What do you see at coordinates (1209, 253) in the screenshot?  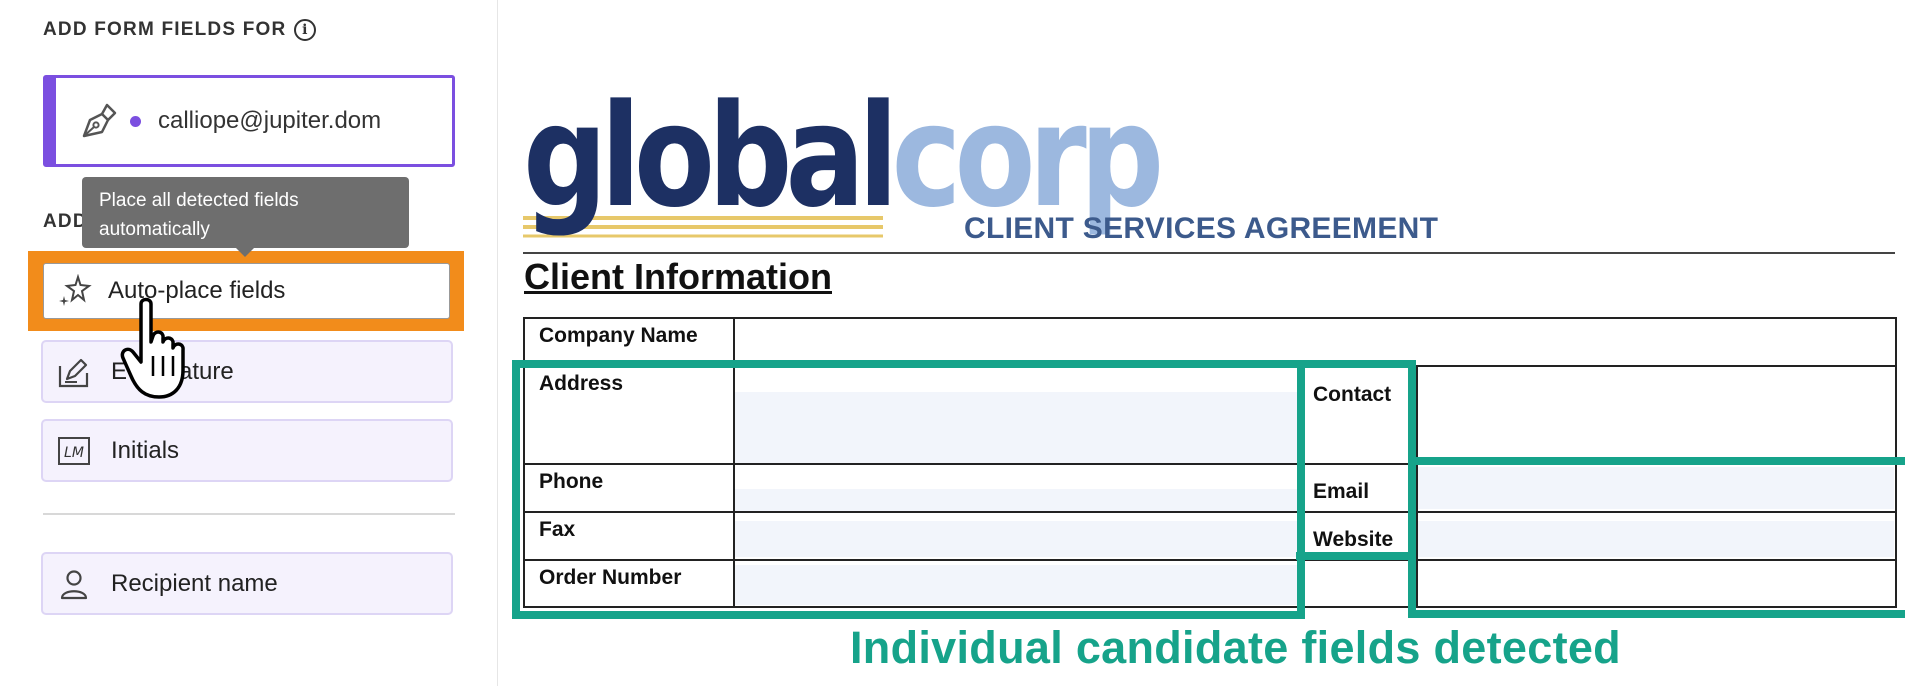 I see `title-rule` at bounding box center [1209, 253].